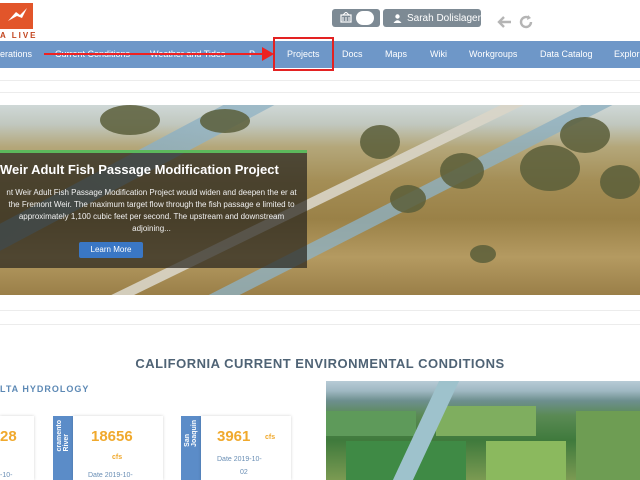  What do you see at coordinates (112, 436) in the screenshot?
I see `stat-value: 18656` at bounding box center [112, 436].